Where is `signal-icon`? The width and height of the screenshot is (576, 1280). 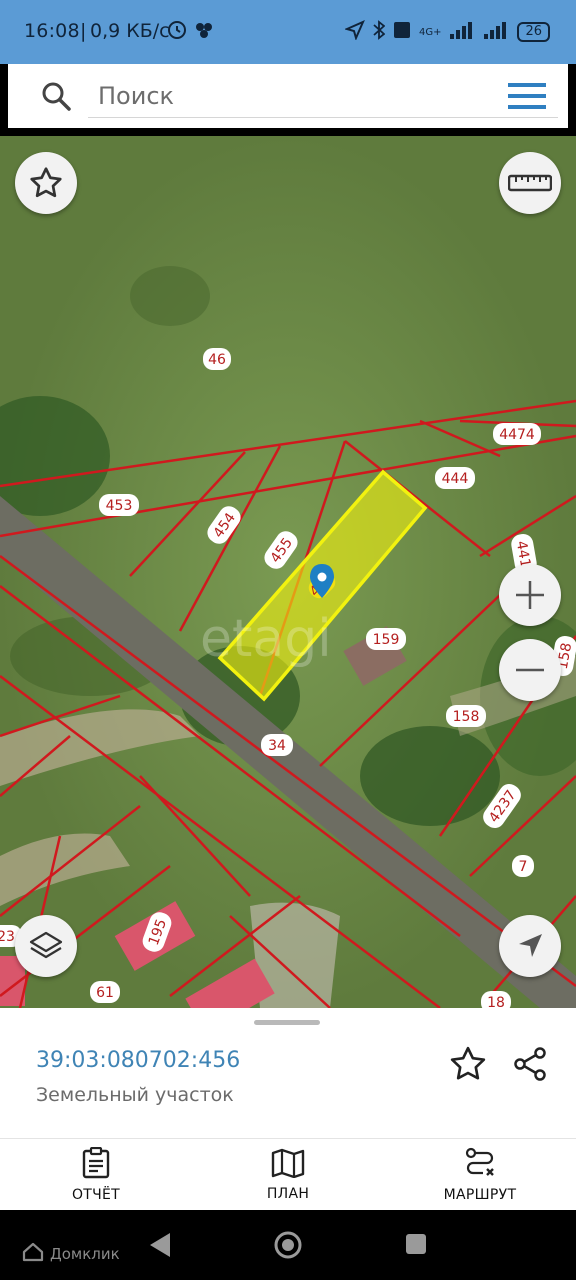
signal-icon is located at coordinates (462, 32).